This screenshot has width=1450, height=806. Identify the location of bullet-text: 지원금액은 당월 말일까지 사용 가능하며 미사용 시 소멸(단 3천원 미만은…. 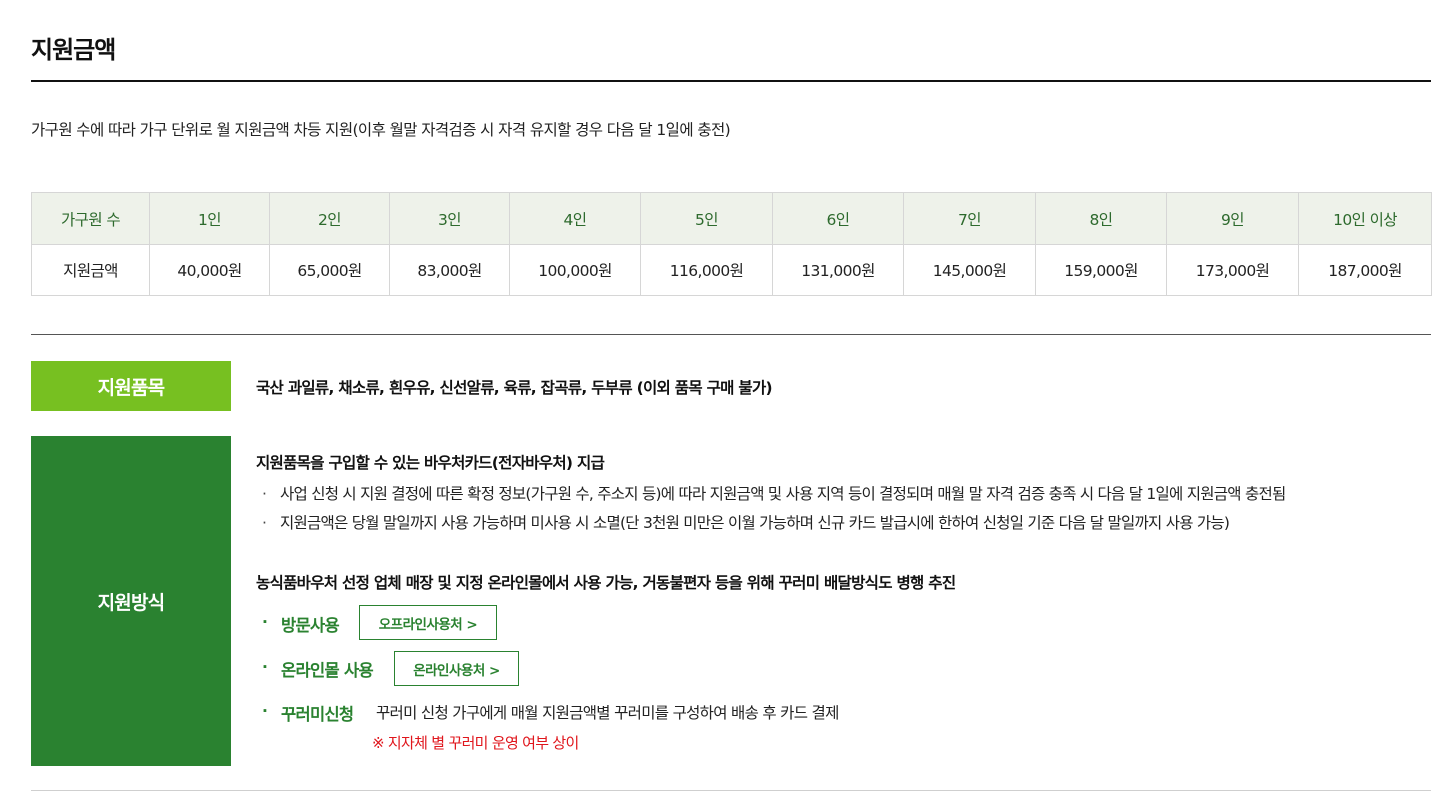
(755, 523).